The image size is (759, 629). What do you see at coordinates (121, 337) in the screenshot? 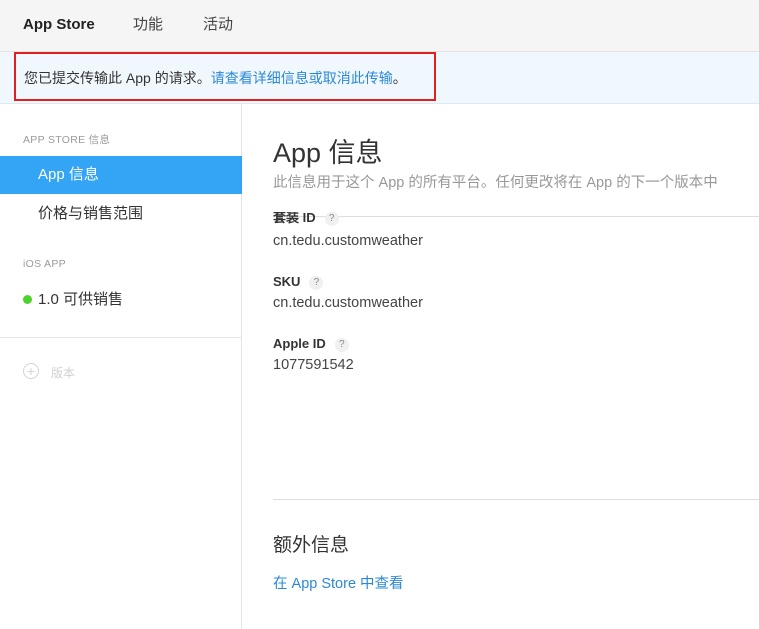
I see `sidebar-divider` at bounding box center [121, 337].